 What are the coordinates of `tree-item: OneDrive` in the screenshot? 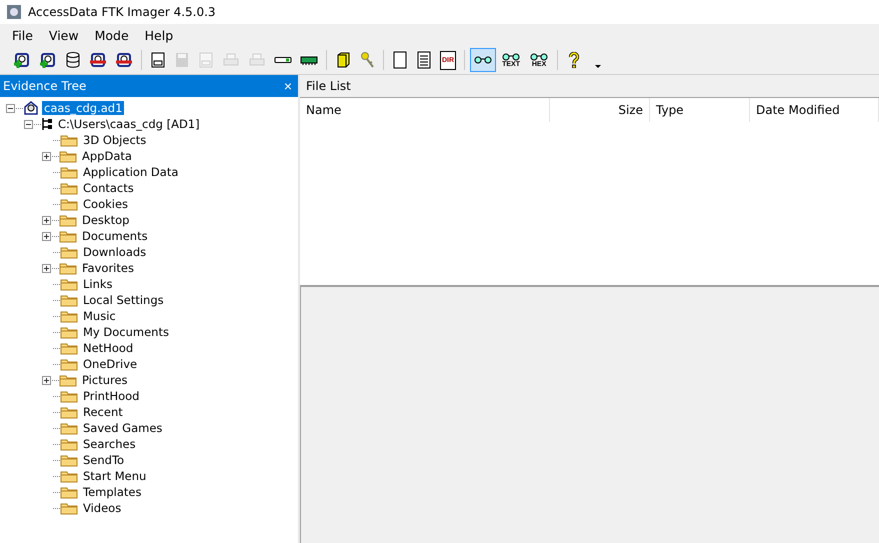 It's located at (110, 364).